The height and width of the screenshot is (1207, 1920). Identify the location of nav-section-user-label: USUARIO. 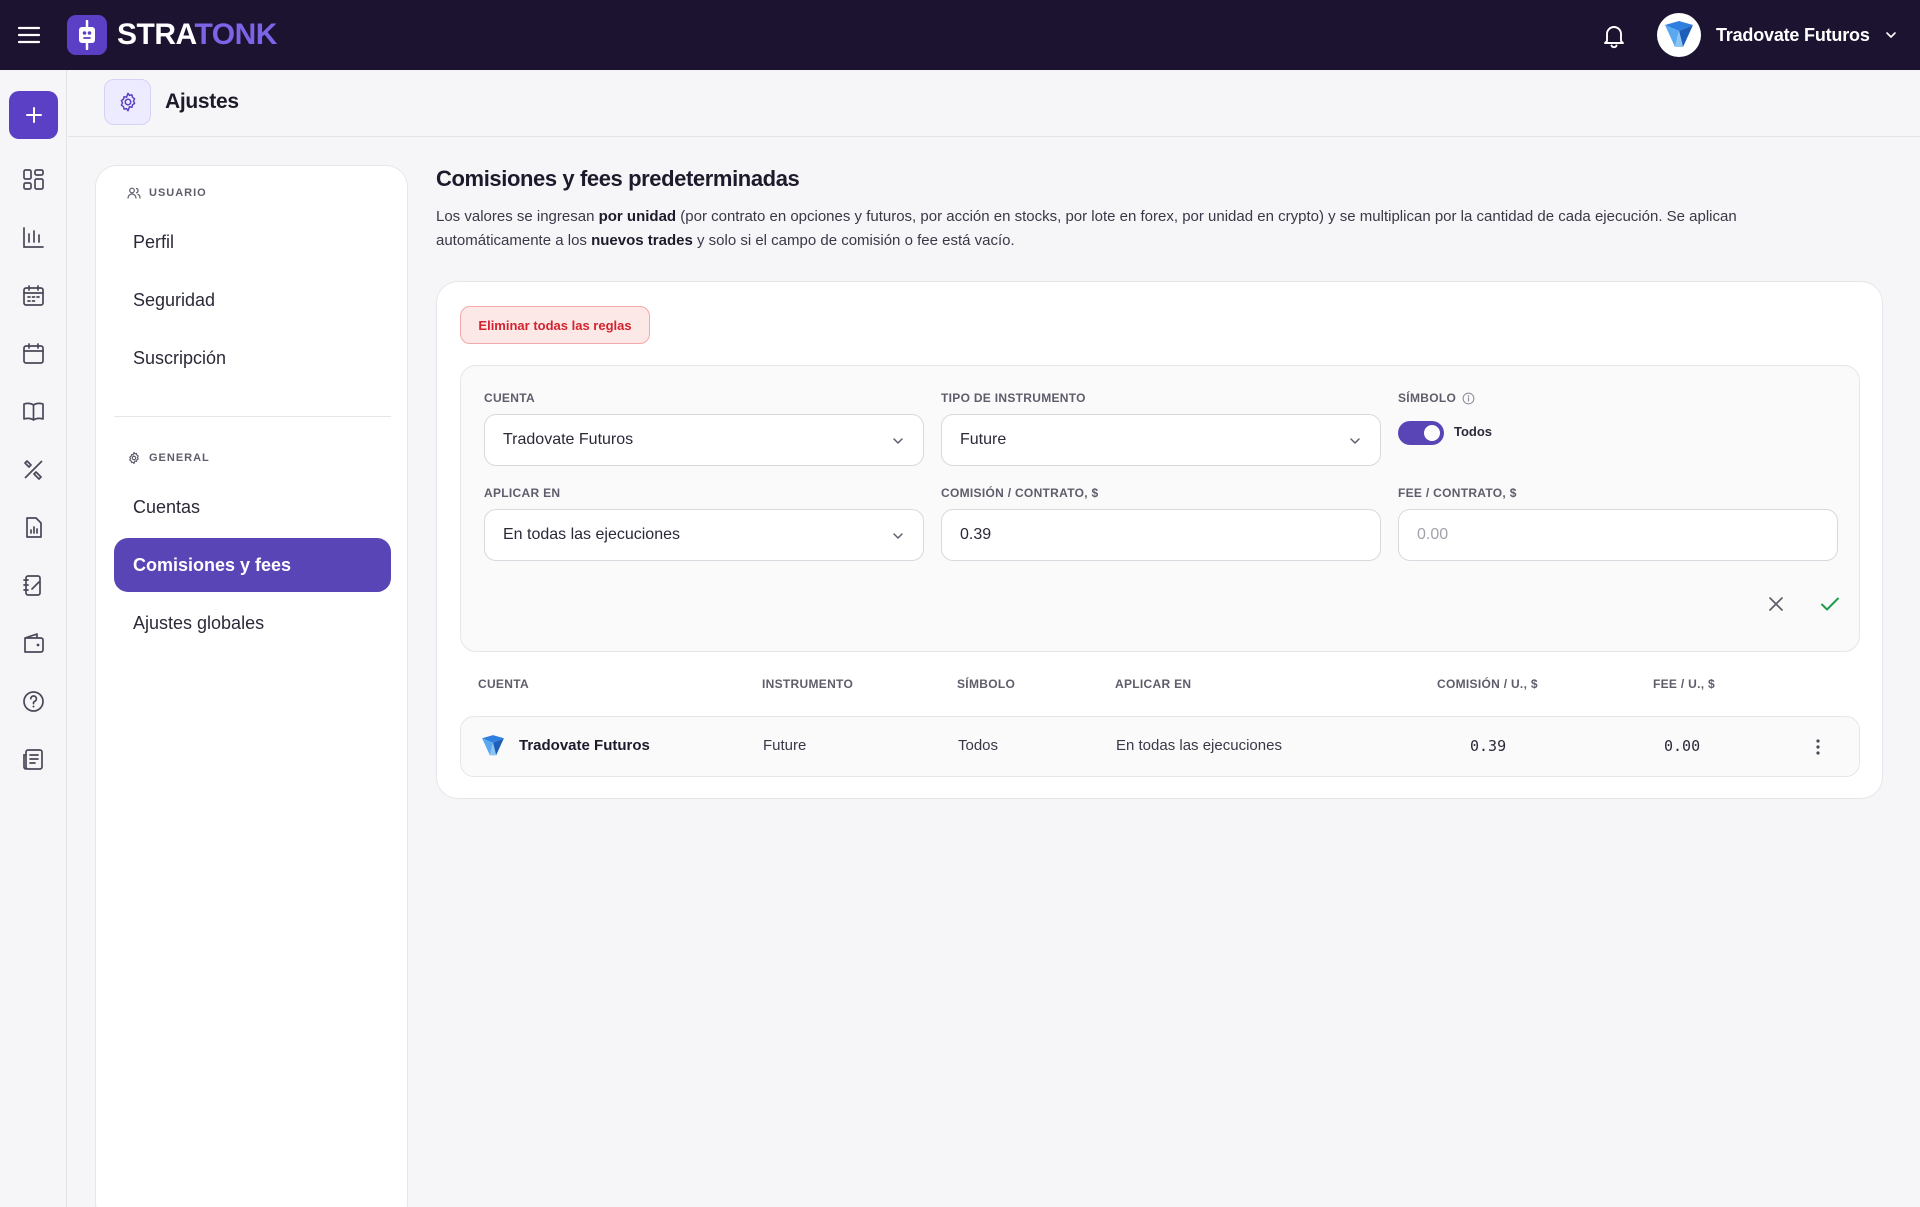
(178, 193).